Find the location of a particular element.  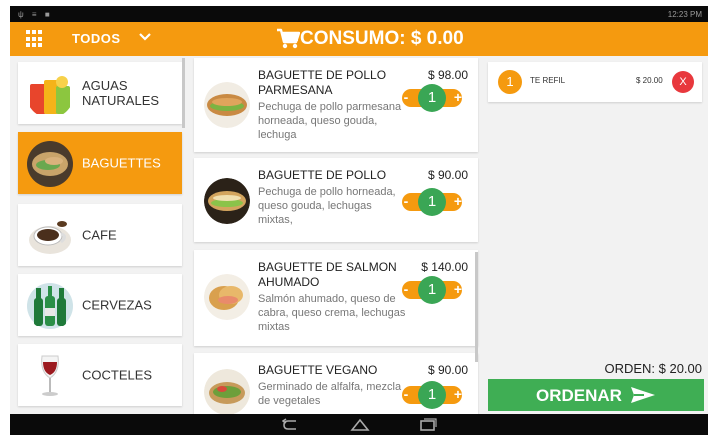

remove-item-button: X is located at coordinates (683, 82).